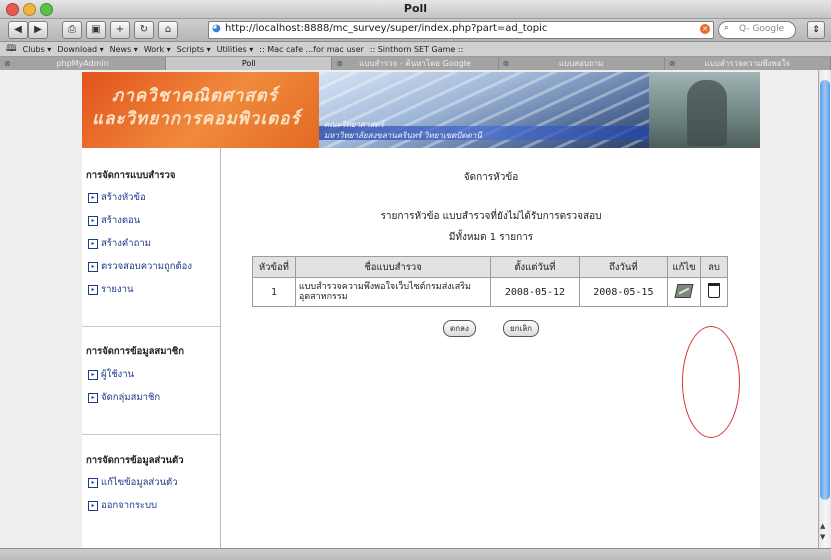 Image resolution: width=831 pixels, height=560 pixels. Describe the element at coordinates (114, 220) in the screenshot. I see `sidebar-item-create-section: ▸ สร้างตอน` at that location.